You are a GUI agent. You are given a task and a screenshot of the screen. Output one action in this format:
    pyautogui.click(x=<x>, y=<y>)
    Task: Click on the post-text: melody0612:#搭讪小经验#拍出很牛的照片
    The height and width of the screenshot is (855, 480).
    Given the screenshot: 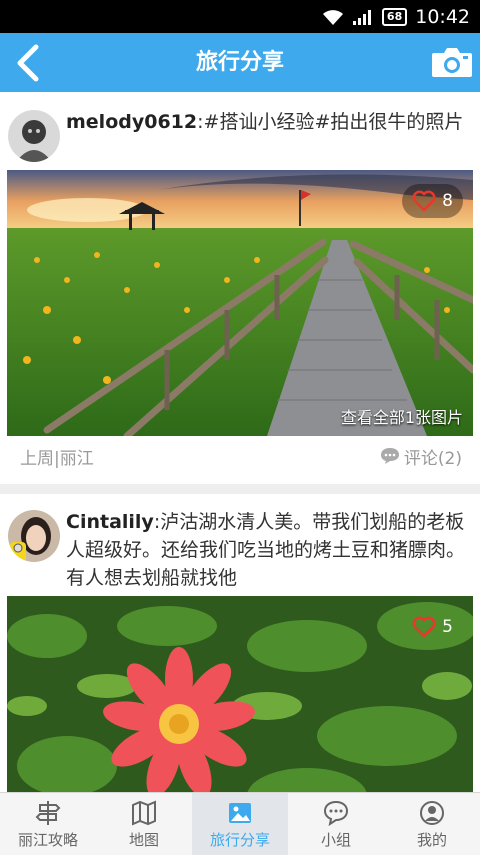 What is the action you would take?
    pyautogui.click(x=266, y=122)
    